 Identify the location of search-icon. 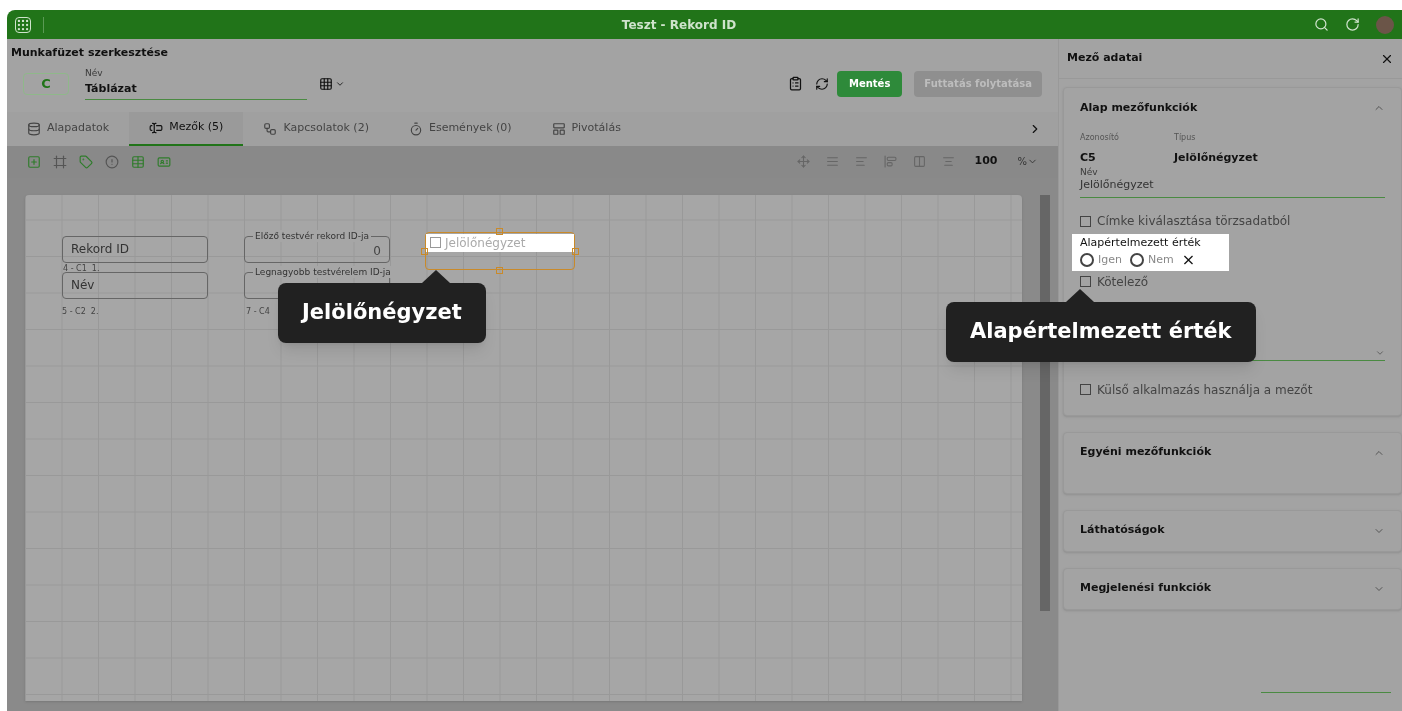
(1321, 24).